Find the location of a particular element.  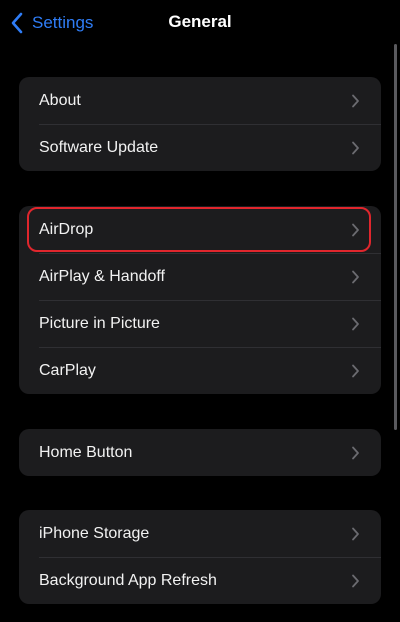

scrollbar is located at coordinates (395, 237).